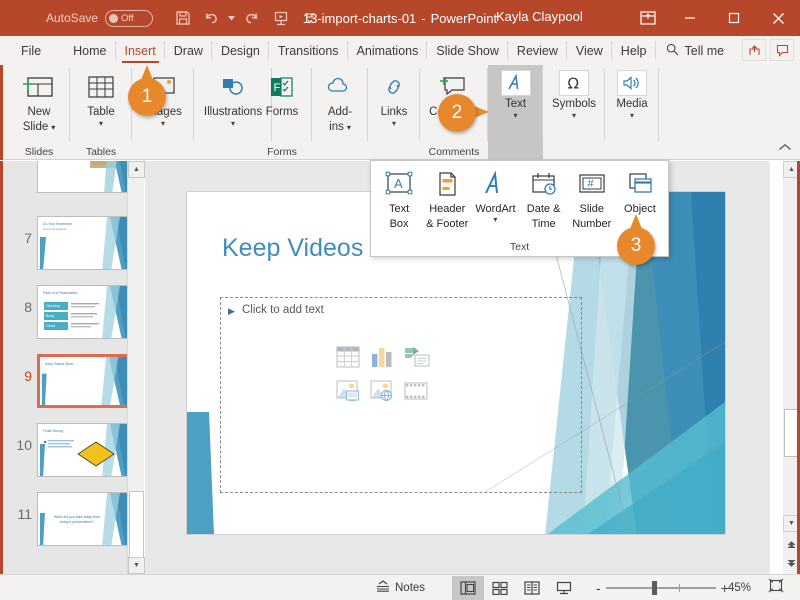 This screenshot has width=800, height=600. I want to click on zoom-slider: - +, so click(662, 588).